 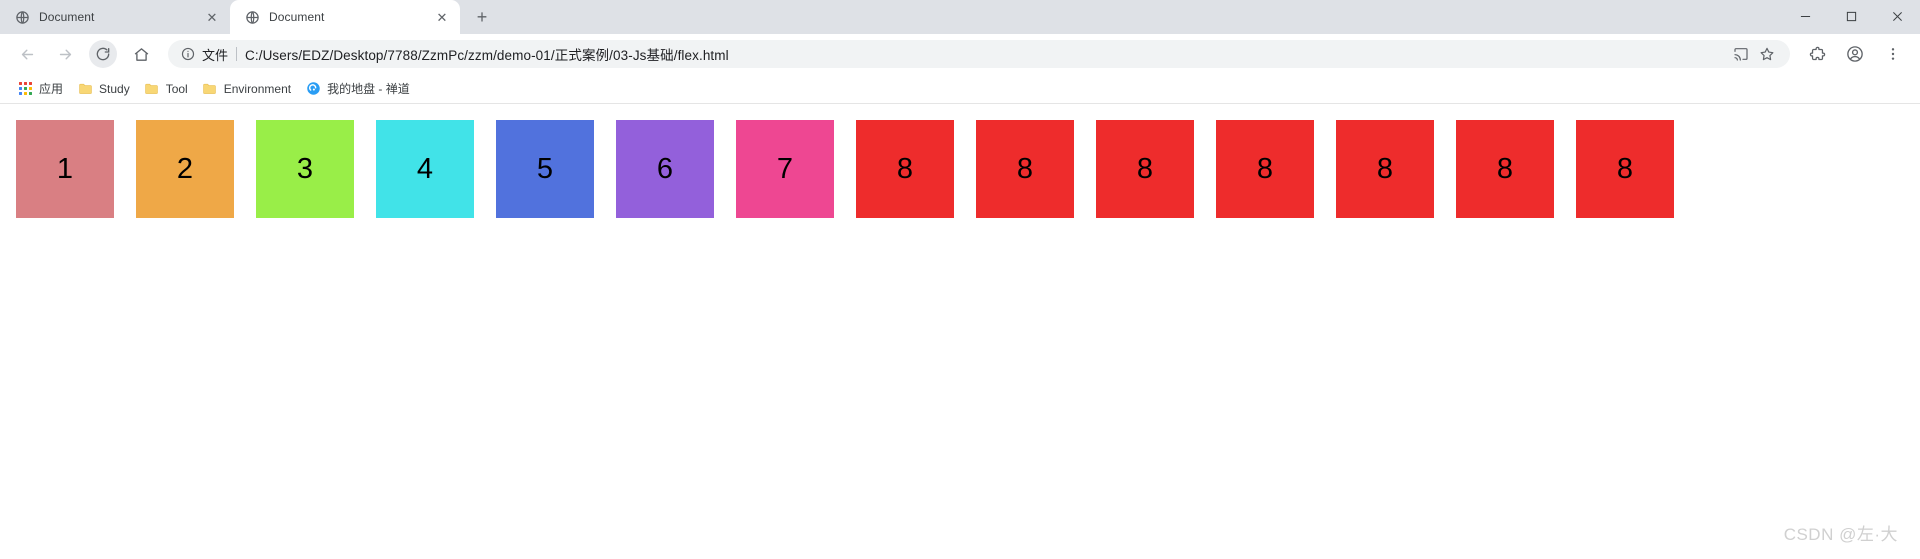 I want to click on toolbar-right-actions, so click(x=1855, y=54).